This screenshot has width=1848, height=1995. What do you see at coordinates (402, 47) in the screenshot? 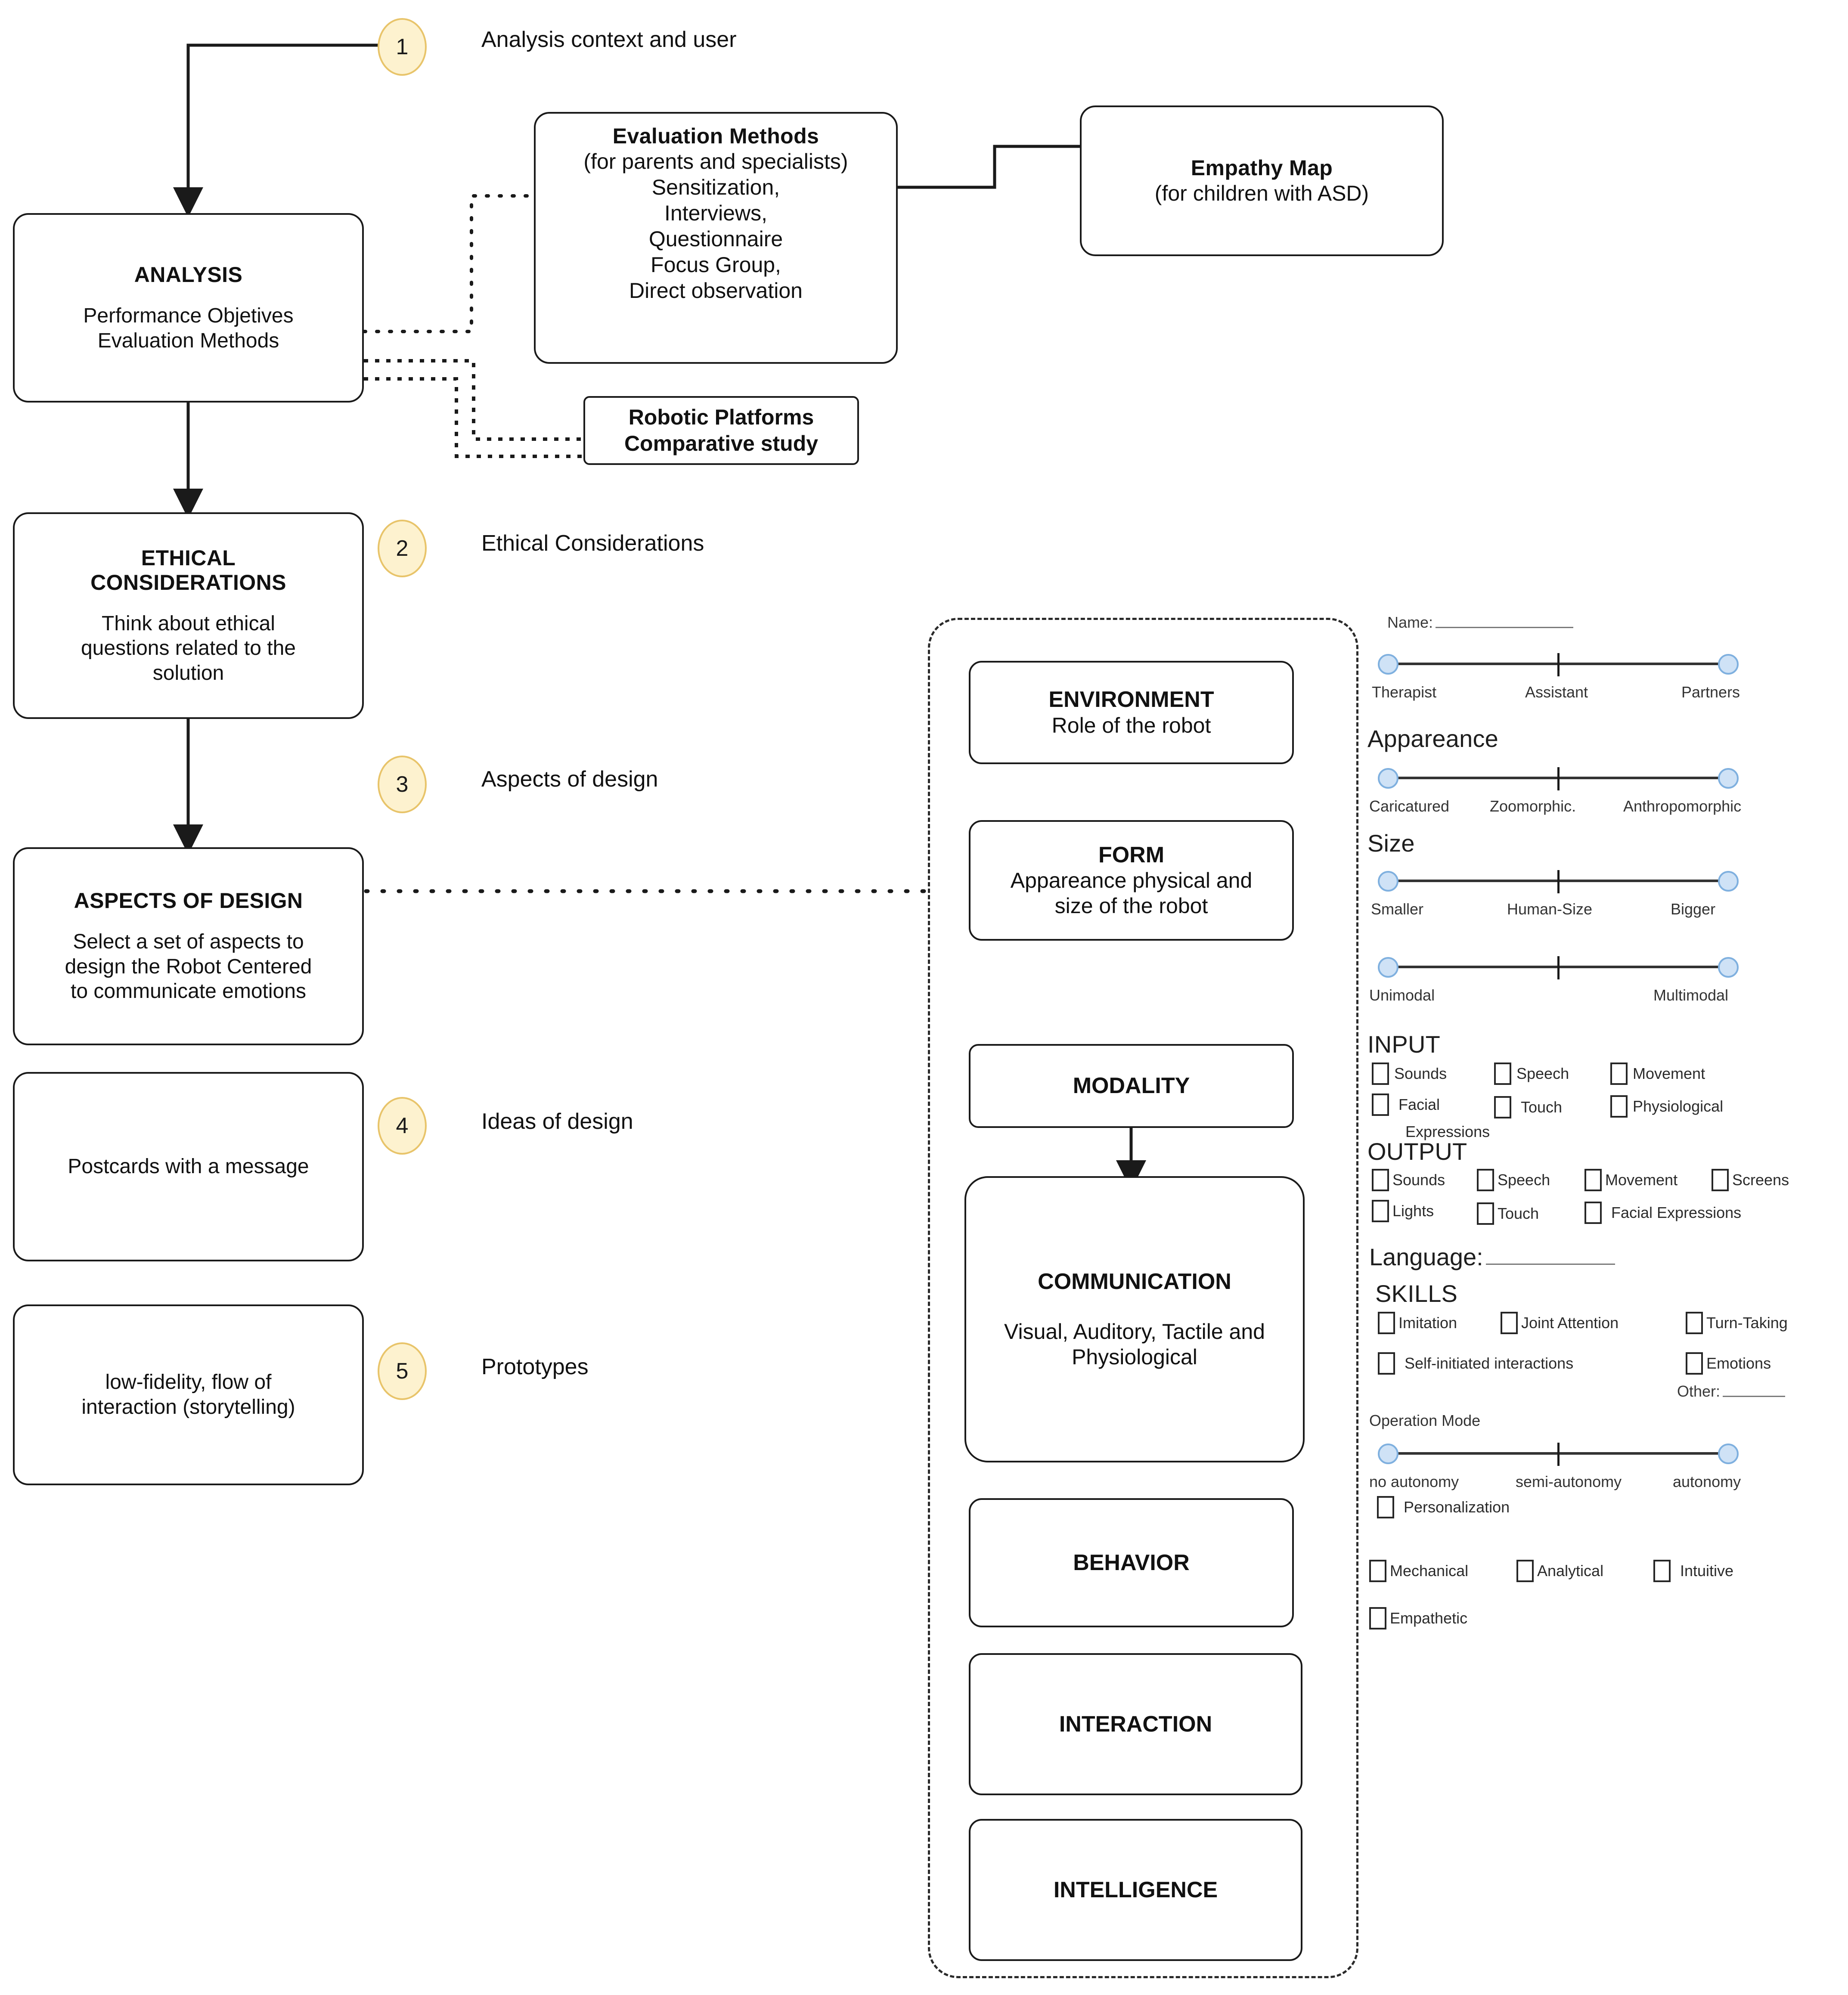
I see `step-badge-1: 1` at bounding box center [402, 47].